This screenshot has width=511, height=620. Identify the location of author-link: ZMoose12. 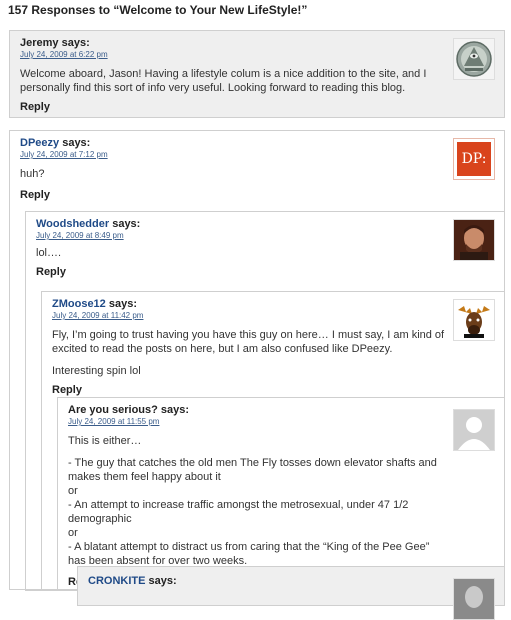
(79, 304).